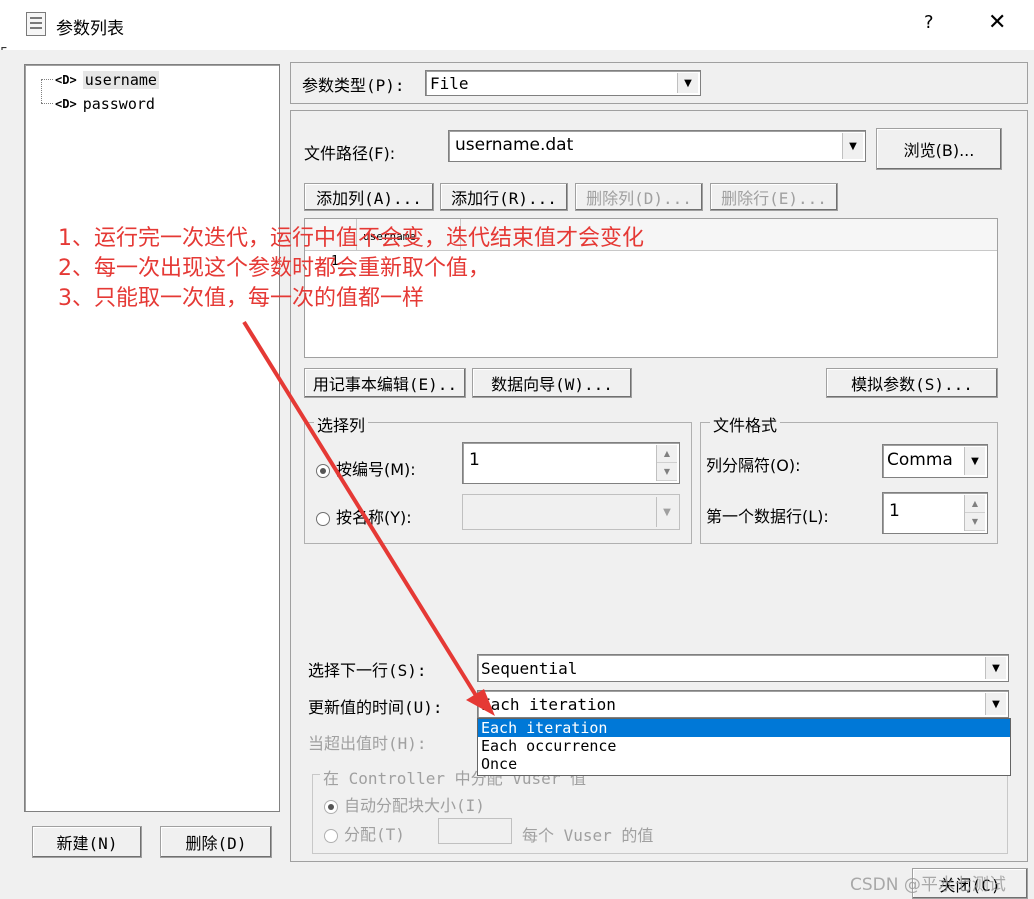 The width and height of the screenshot is (1034, 899). What do you see at coordinates (368, 518) in the screenshot?
I see `annotation-arrow` at bounding box center [368, 518].